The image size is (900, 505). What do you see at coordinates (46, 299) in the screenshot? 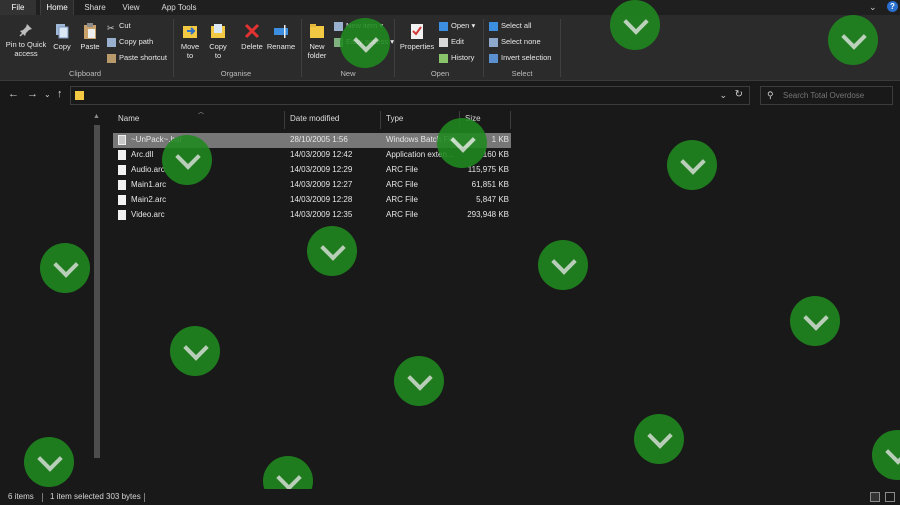
I see `navigation-pane` at bounding box center [46, 299].